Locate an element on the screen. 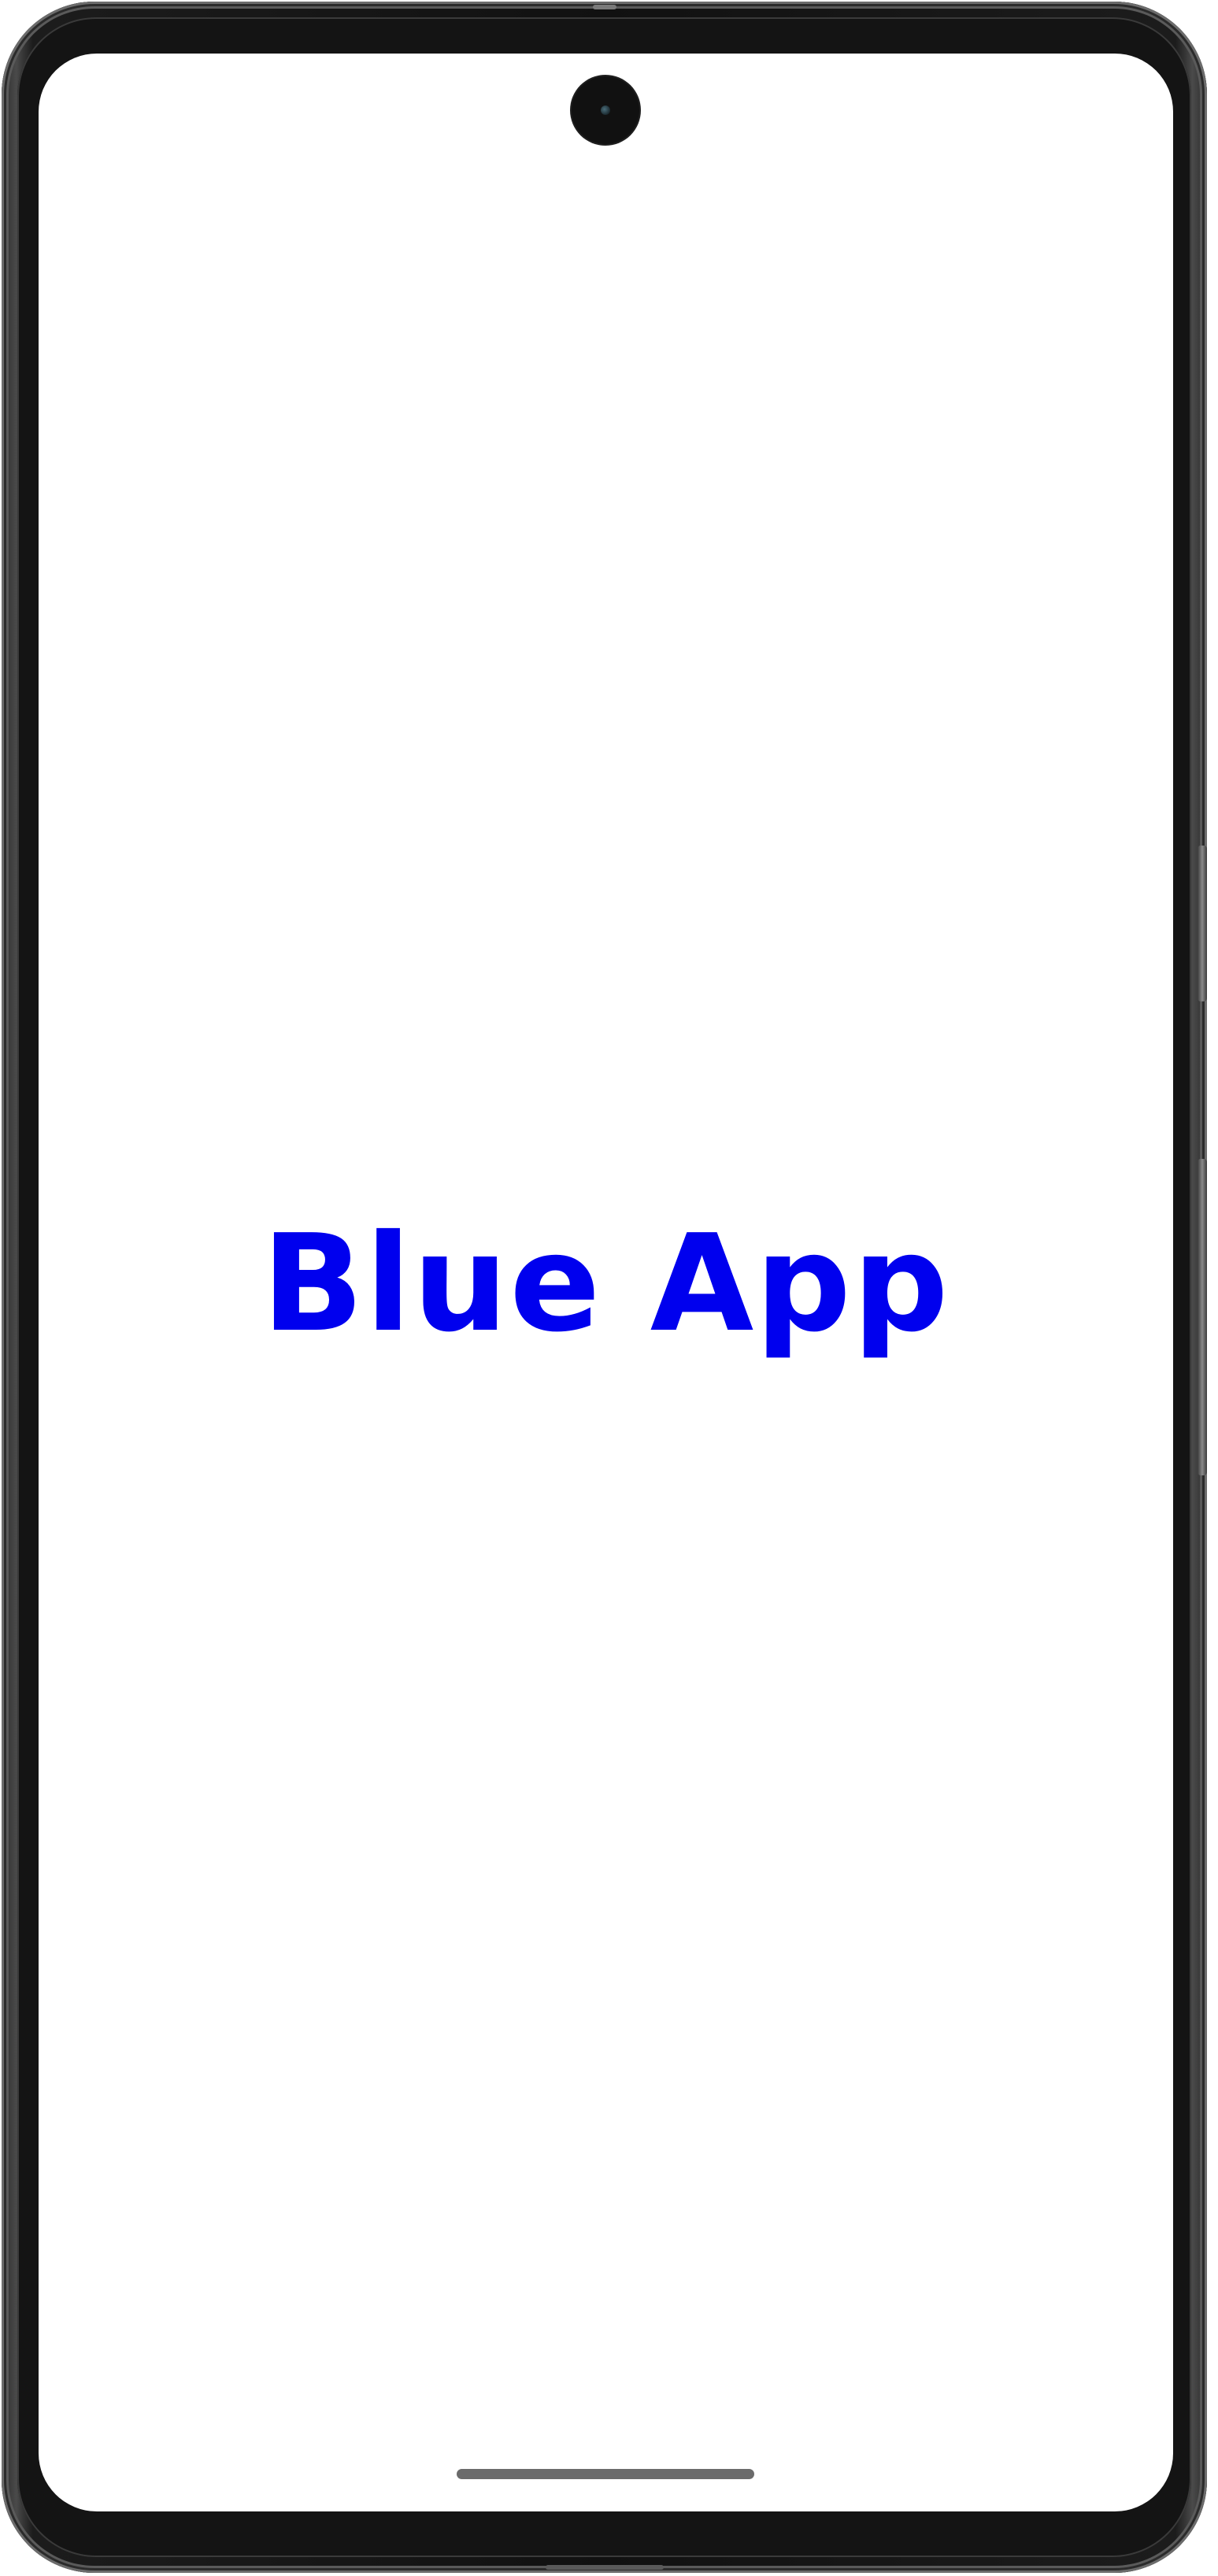 The image size is (1218, 2576). power-button is located at coordinates (1202, 1317).